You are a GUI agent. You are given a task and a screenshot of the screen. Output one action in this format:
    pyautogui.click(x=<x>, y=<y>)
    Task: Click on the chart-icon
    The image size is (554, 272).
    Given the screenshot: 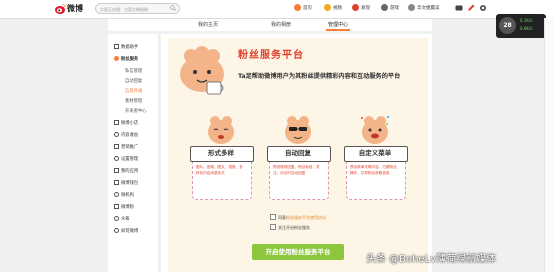 What is the action you would take?
    pyautogui.click(x=116, y=46)
    